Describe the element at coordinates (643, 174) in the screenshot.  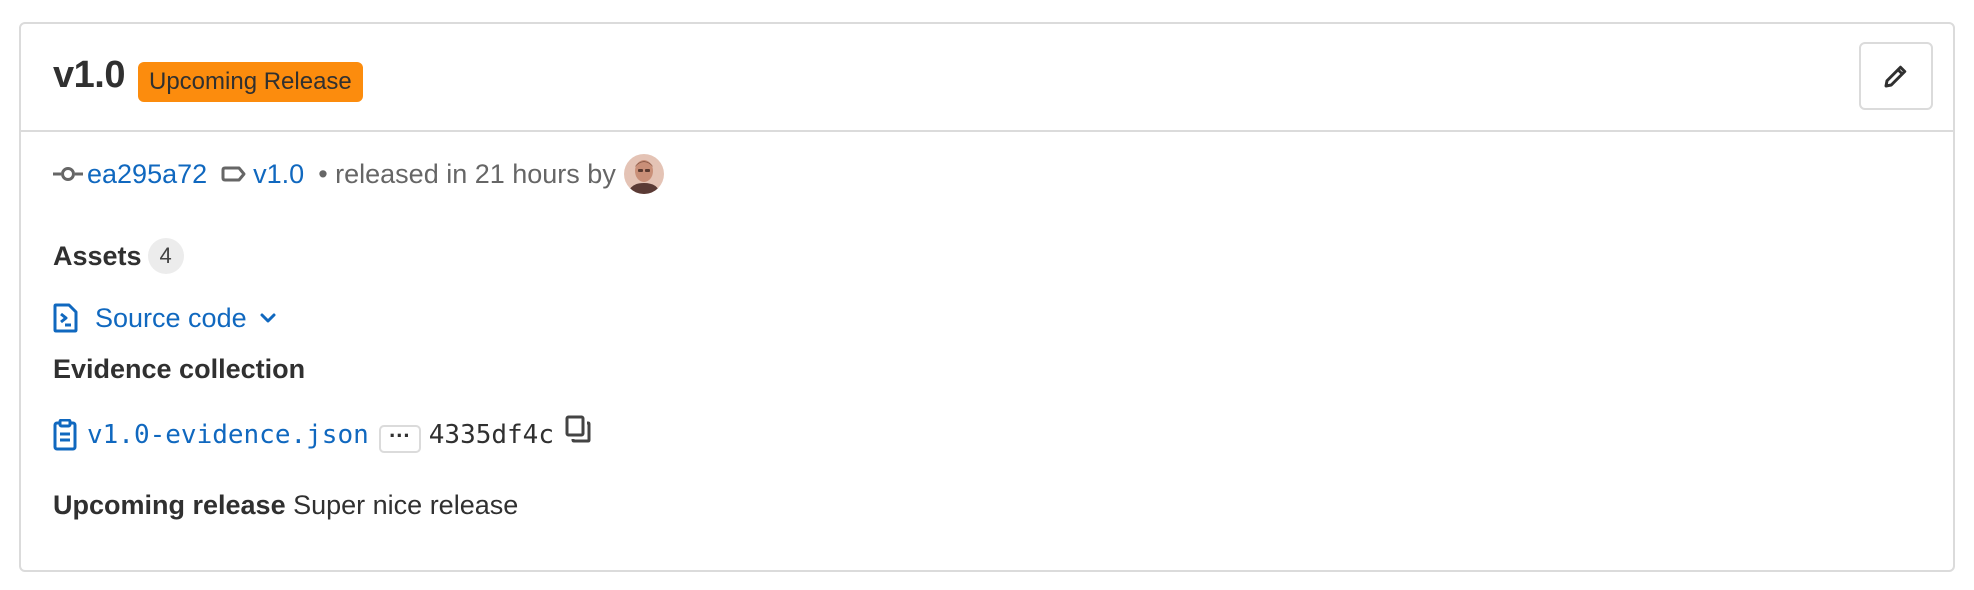
I see `avatar` at that location.